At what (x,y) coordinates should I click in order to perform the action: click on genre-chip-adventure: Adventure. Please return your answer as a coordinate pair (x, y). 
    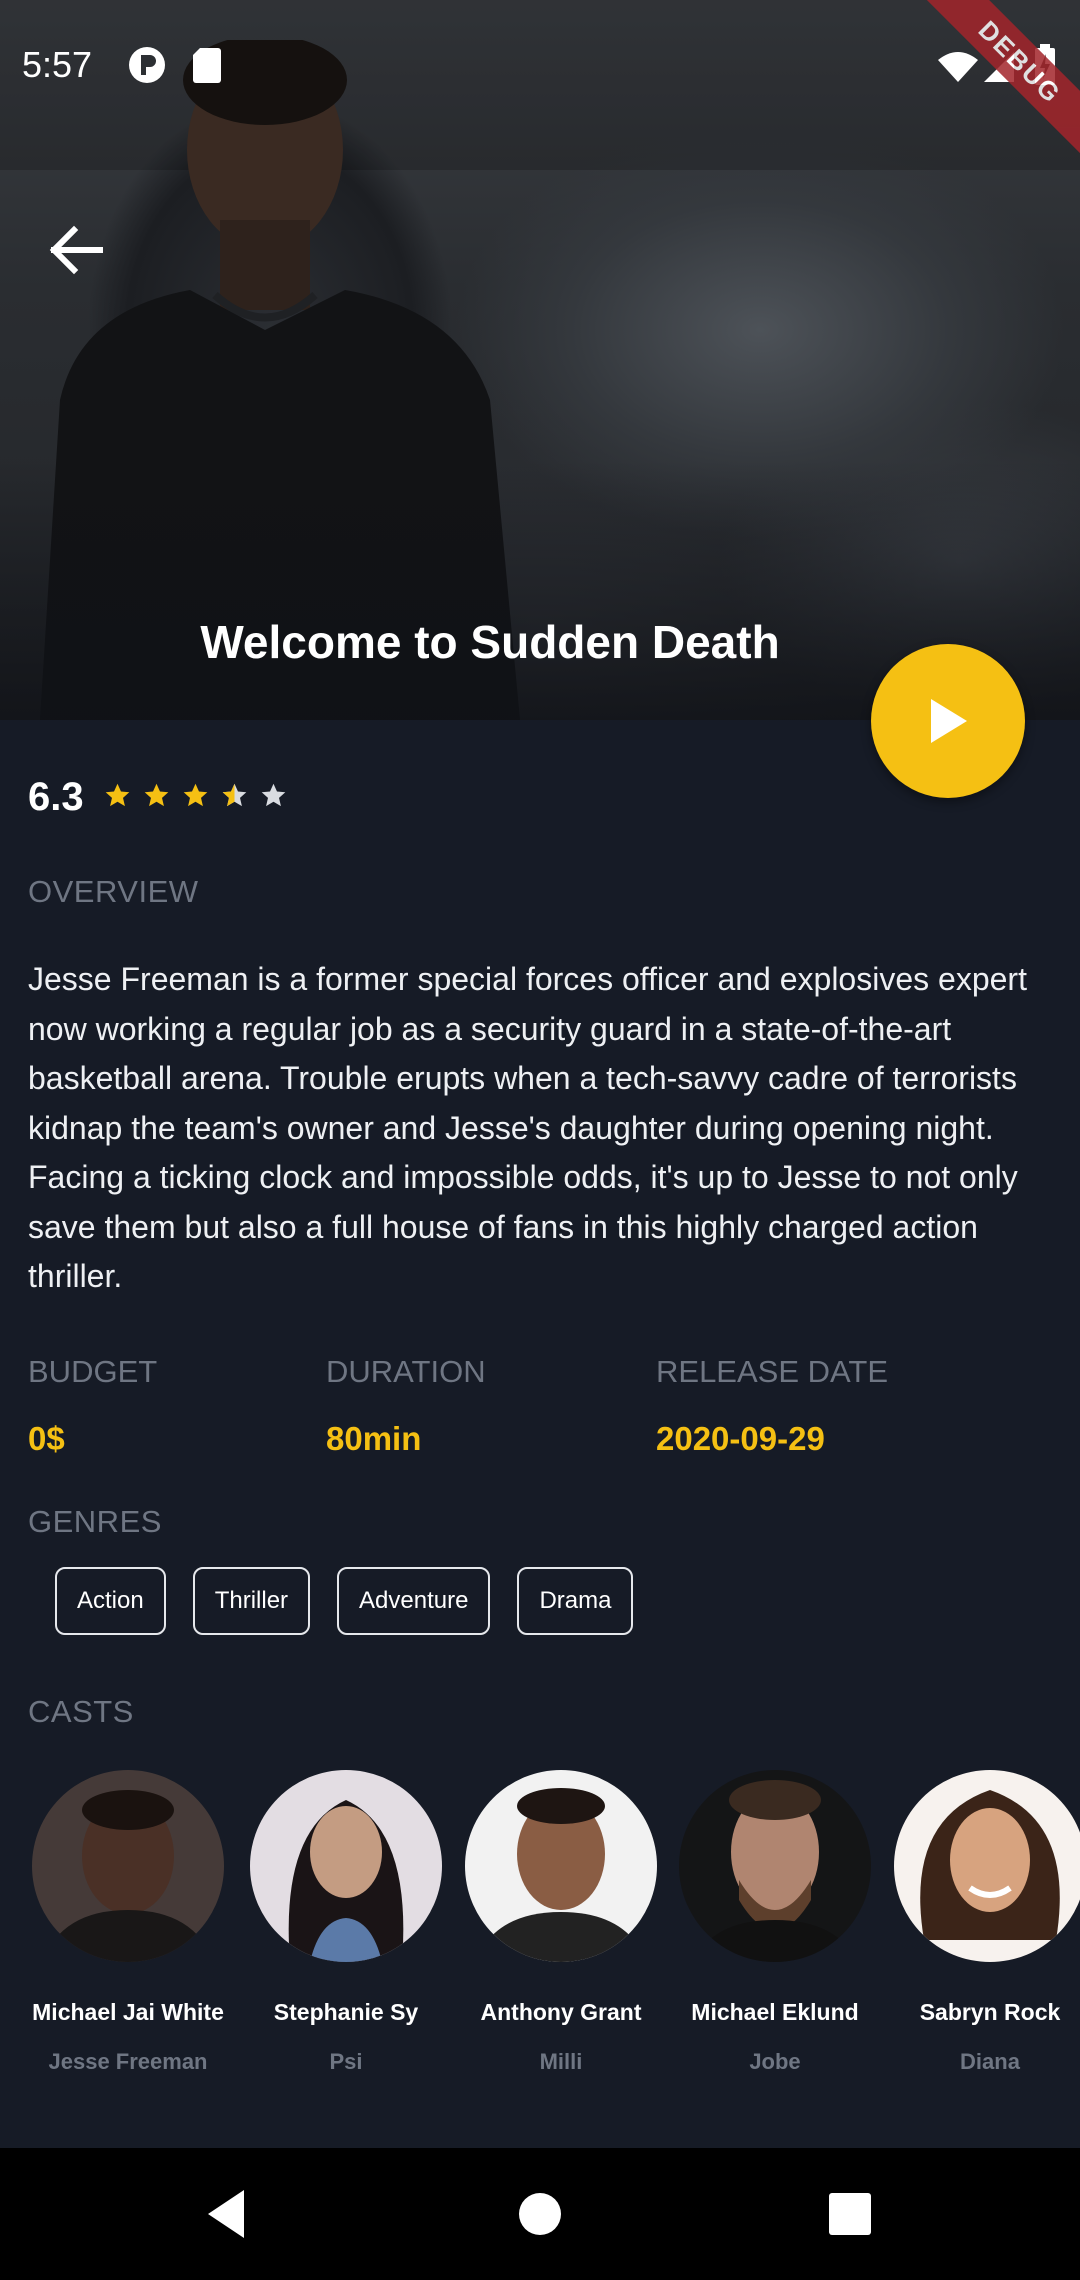
    Looking at the image, I should click on (414, 1601).